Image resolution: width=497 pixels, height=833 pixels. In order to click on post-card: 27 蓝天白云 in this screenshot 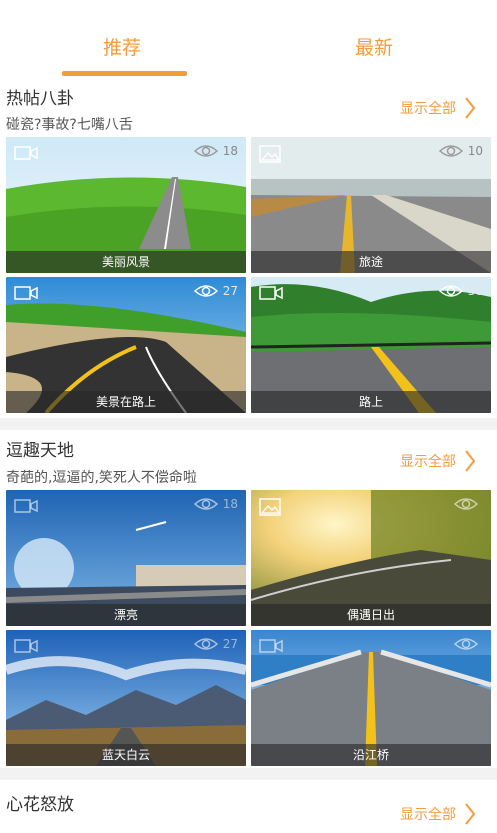, I will do `click(126, 698)`.